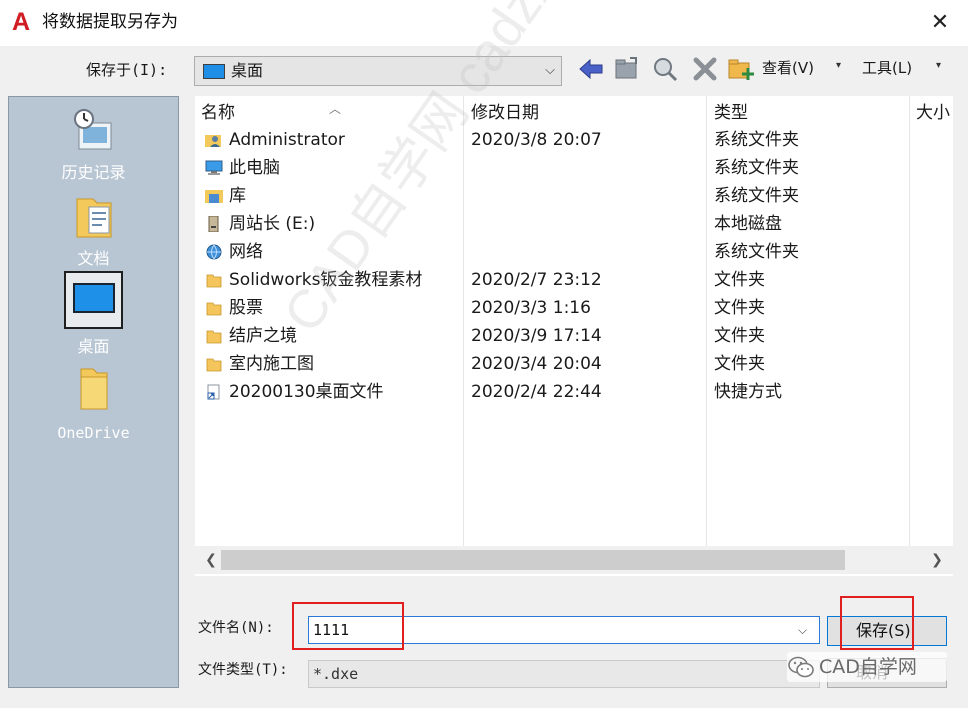  Describe the element at coordinates (94, 298) in the screenshot. I see `desktop-icon` at that location.